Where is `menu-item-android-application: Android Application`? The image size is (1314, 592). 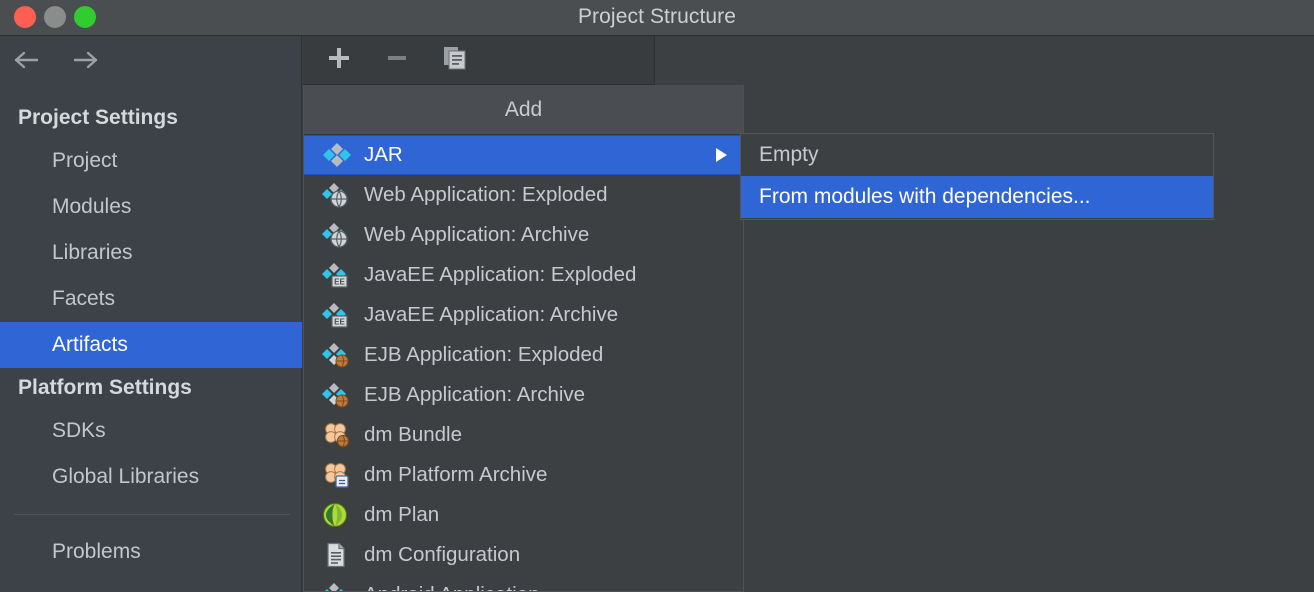 menu-item-android-application: Android Application is located at coordinates (523, 583).